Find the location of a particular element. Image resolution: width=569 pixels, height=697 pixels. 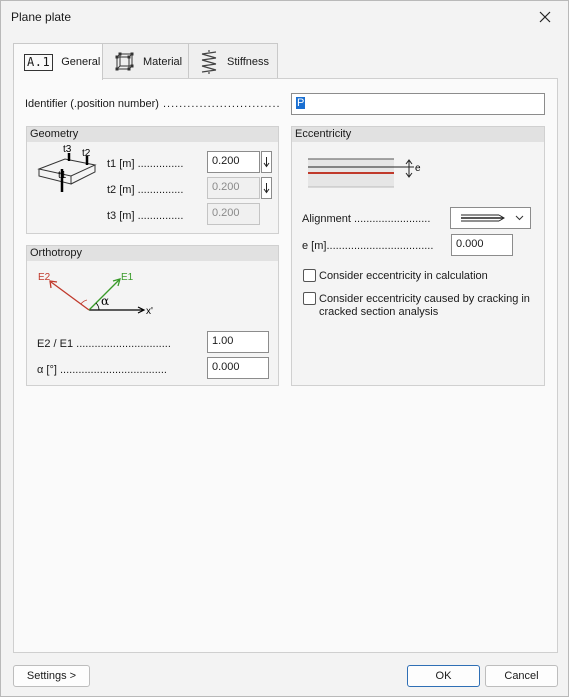

tab-material-label: Material is located at coordinates (163, 61).